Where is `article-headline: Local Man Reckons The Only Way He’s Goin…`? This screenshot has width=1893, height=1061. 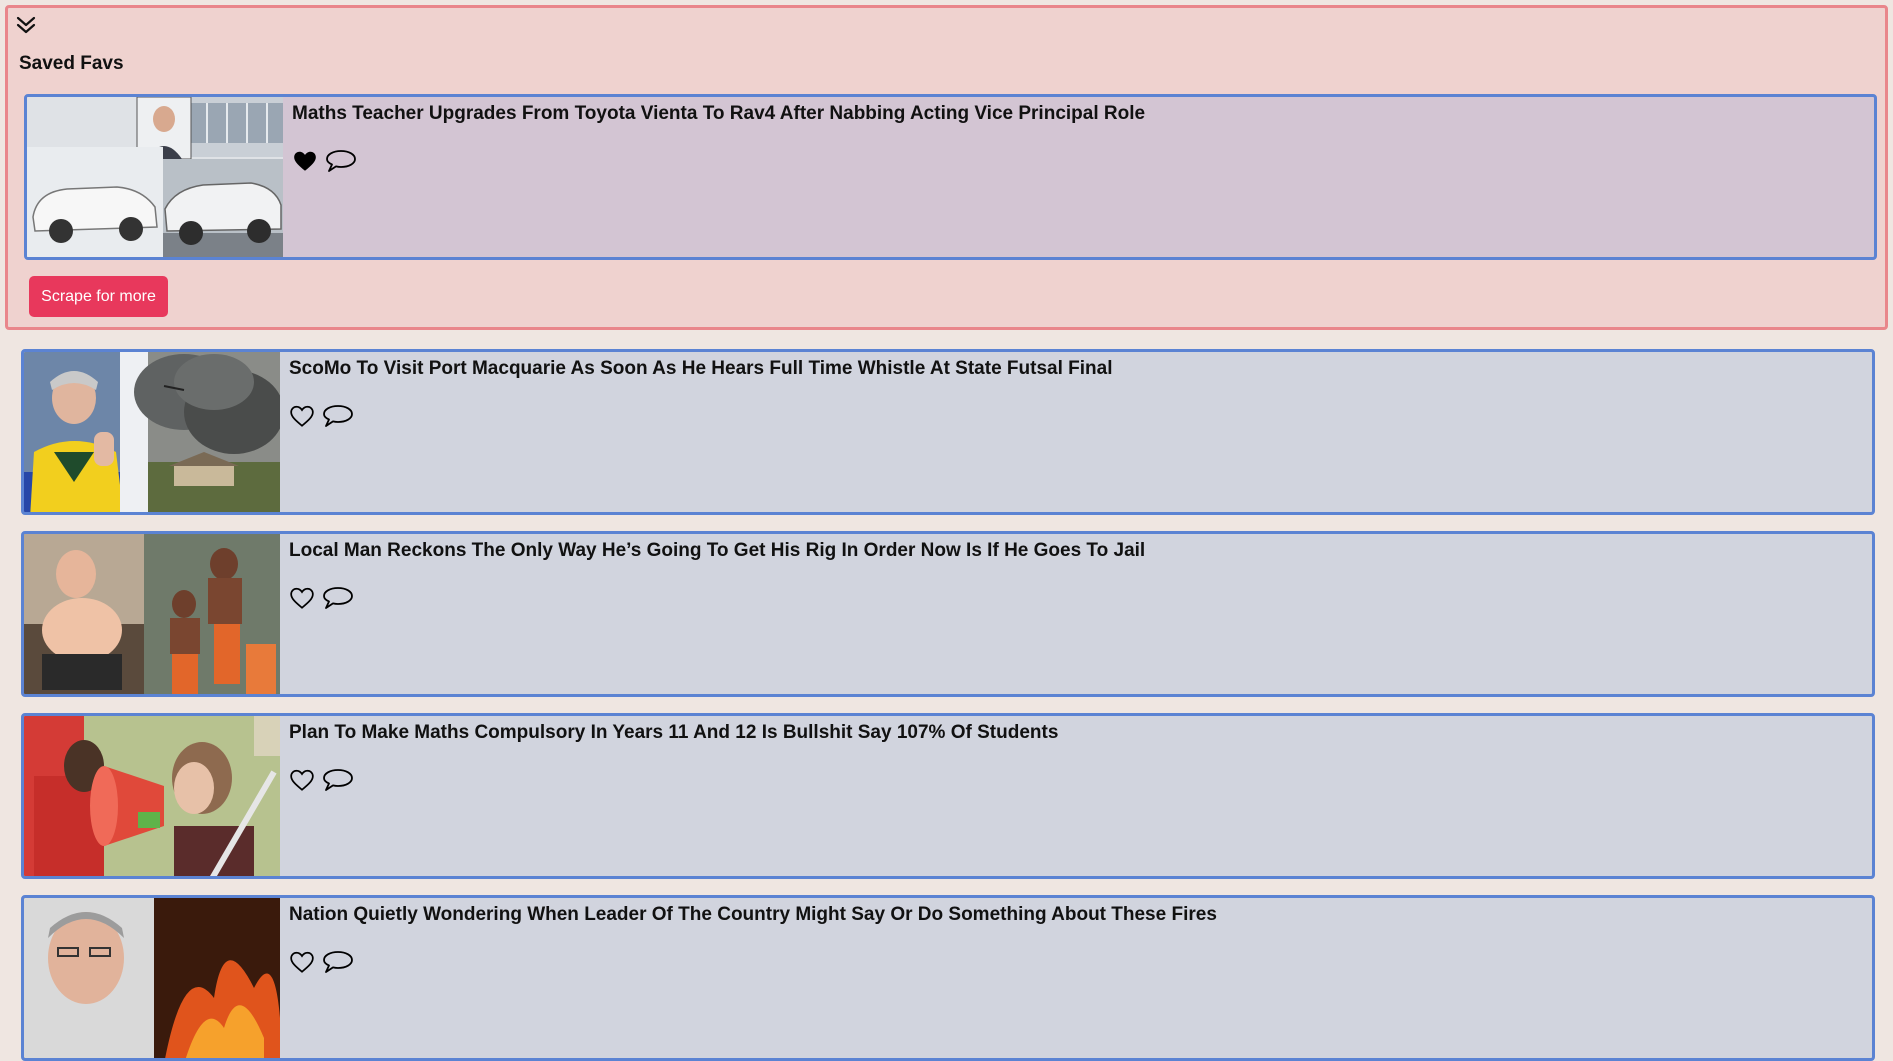 article-headline: Local Man Reckons The Only Way He’s Goin… is located at coordinates (717, 551).